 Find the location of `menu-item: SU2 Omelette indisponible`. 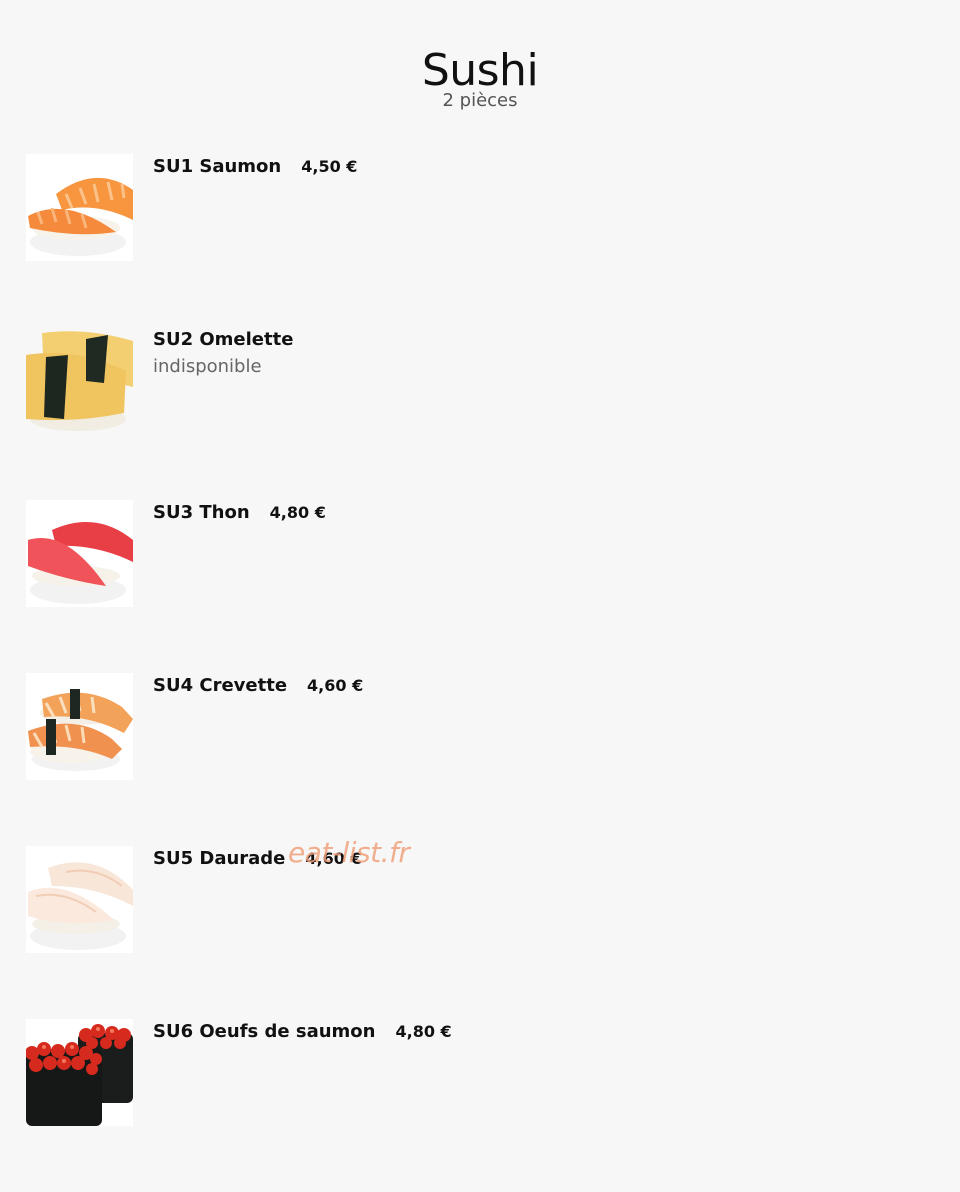

menu-item: SU2 Omelette indisponible is located at coordinates (476, 413).